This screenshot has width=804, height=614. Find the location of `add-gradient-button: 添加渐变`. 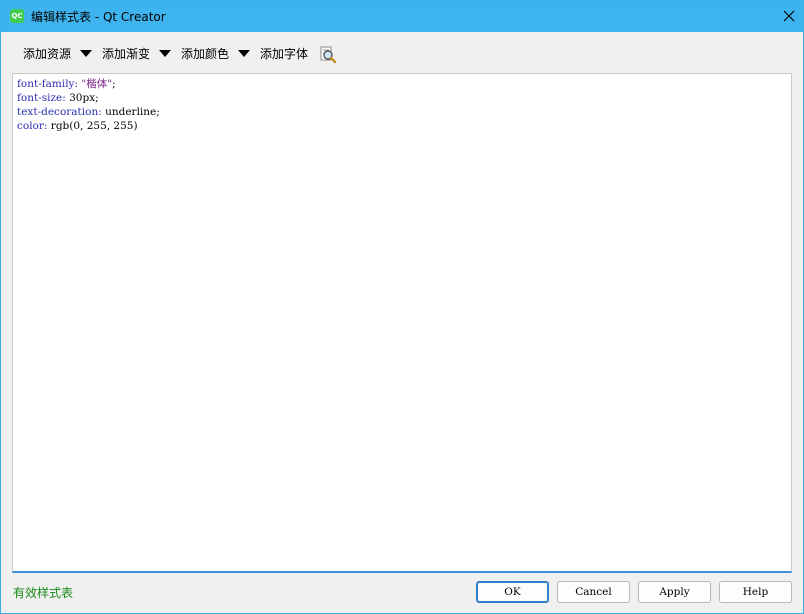

add-gradient-button: 添加渐变 is located at coordinates (126, 54).